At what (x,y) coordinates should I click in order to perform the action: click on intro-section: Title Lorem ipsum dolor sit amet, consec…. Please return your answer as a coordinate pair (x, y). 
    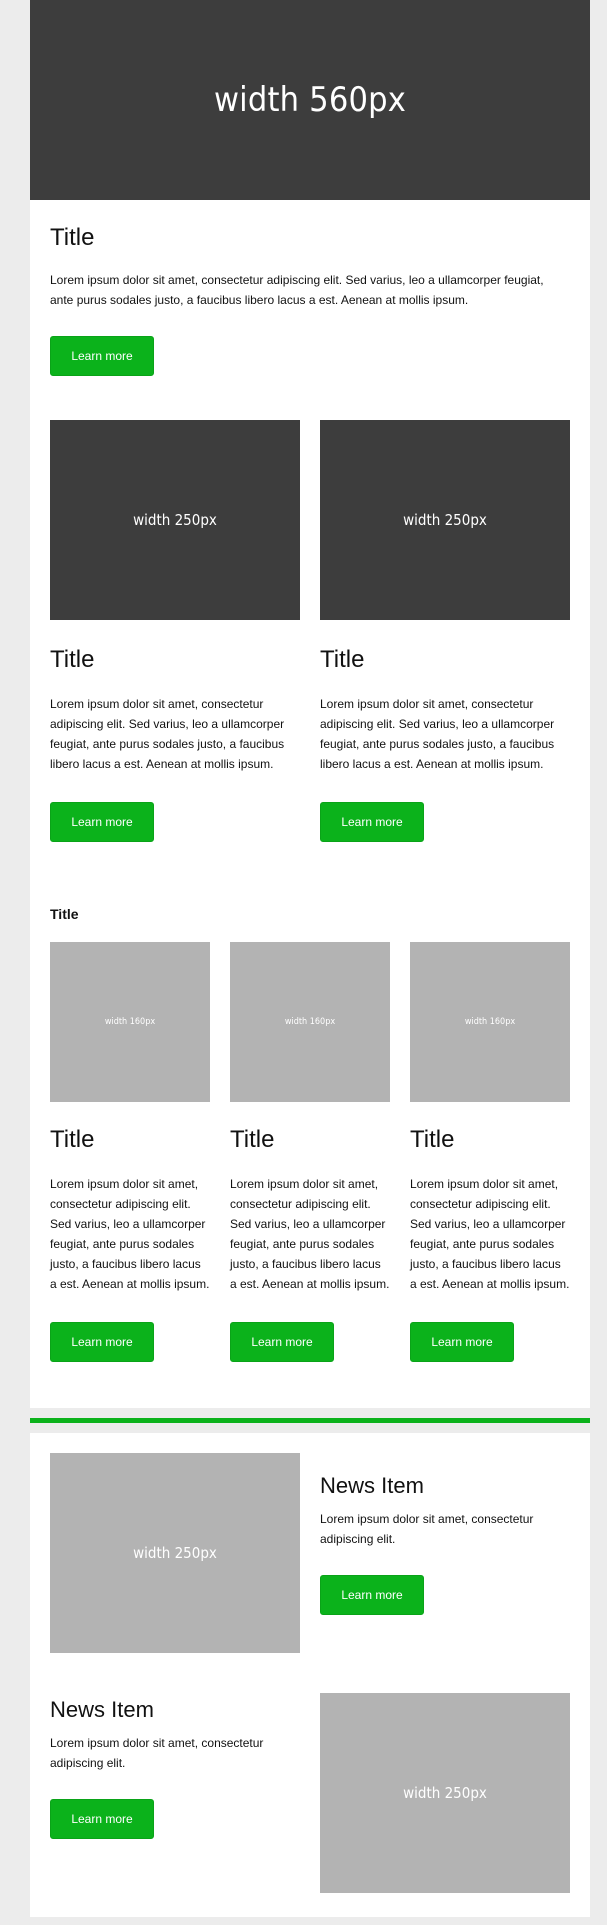
    Looking at the image, I should click on (310, 298).